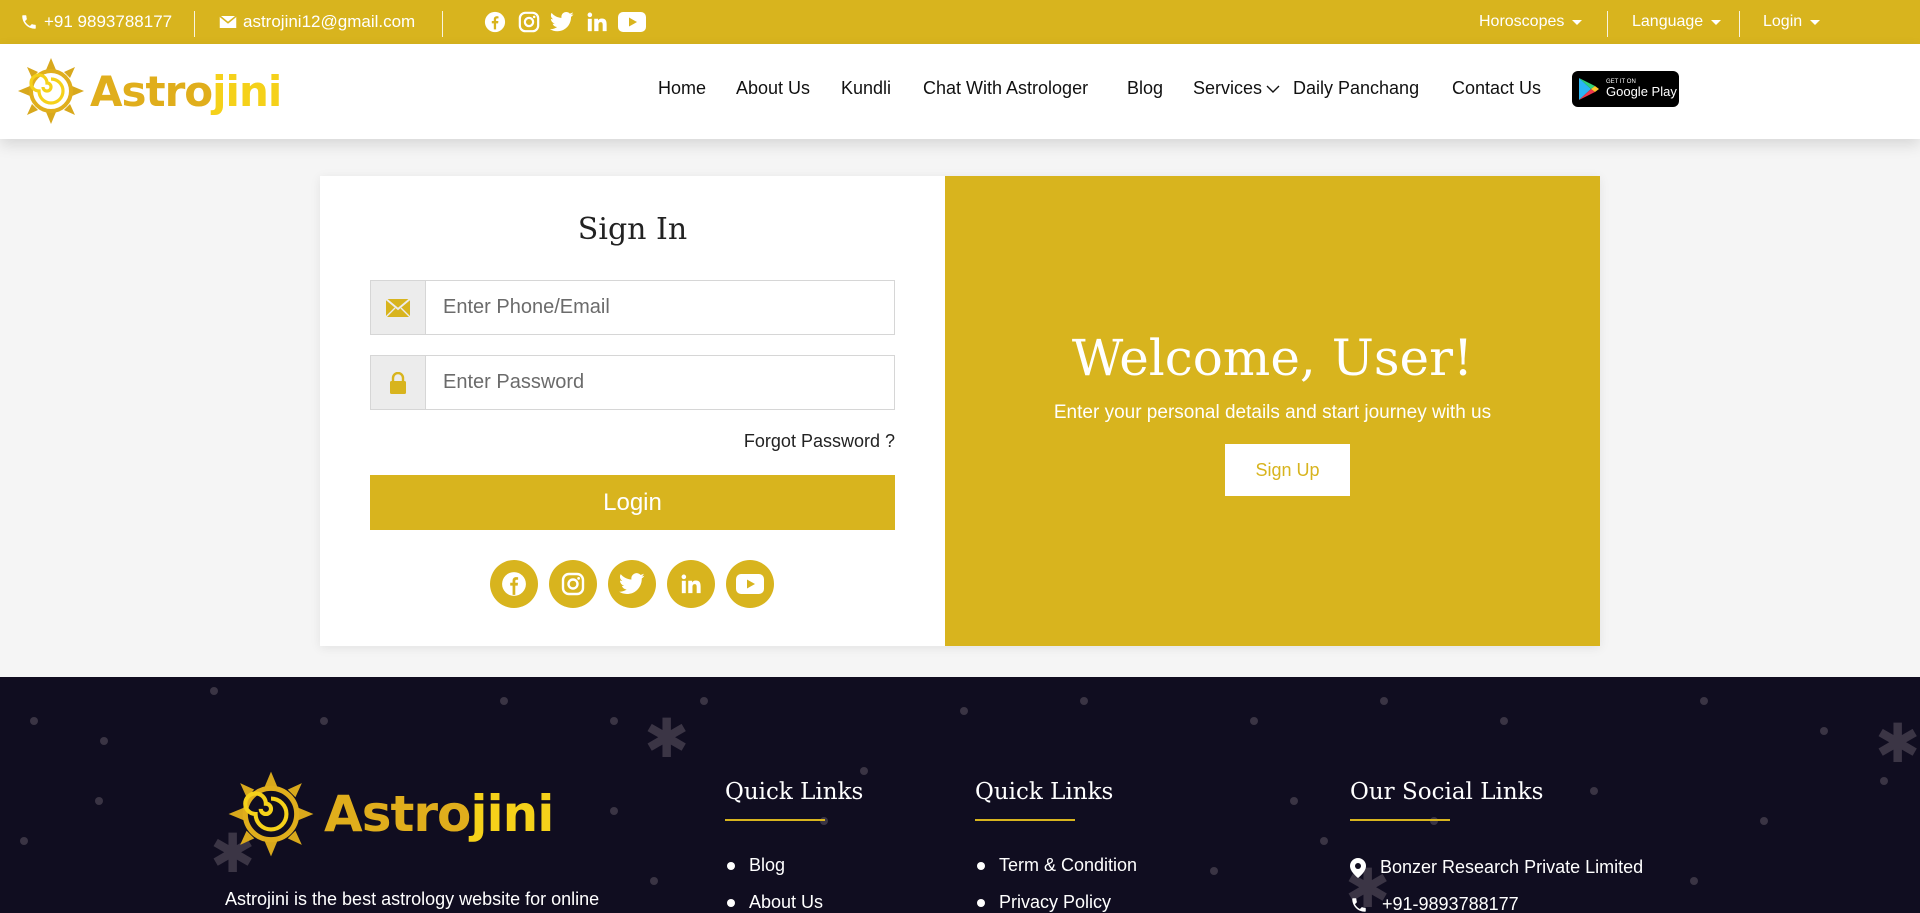  I want to click on footer-link-blog: Blog, so click(756, 865).